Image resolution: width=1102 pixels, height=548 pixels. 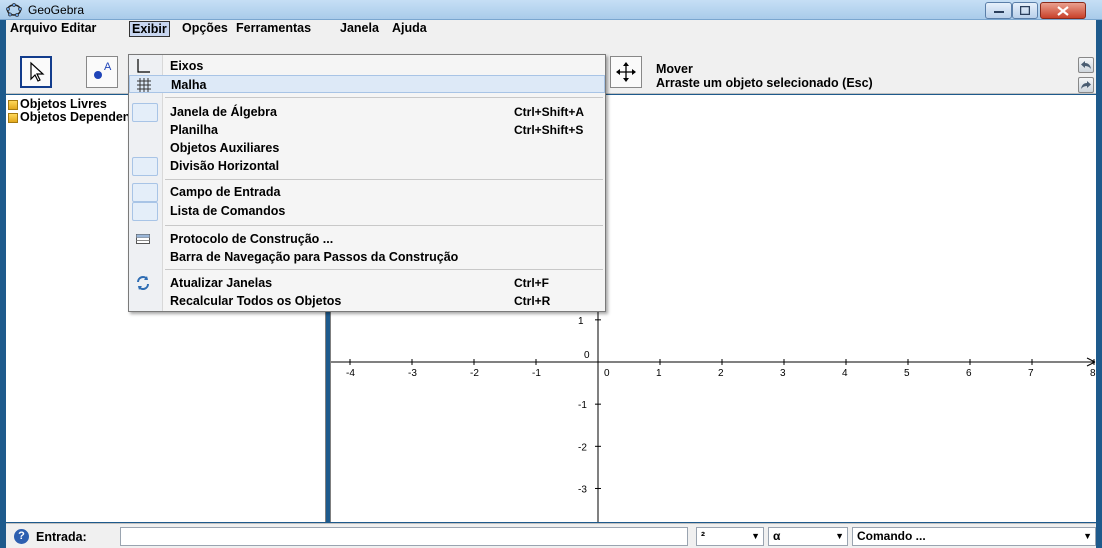 I want to click on x-tick-label: 2, so click(x=721, y=373).